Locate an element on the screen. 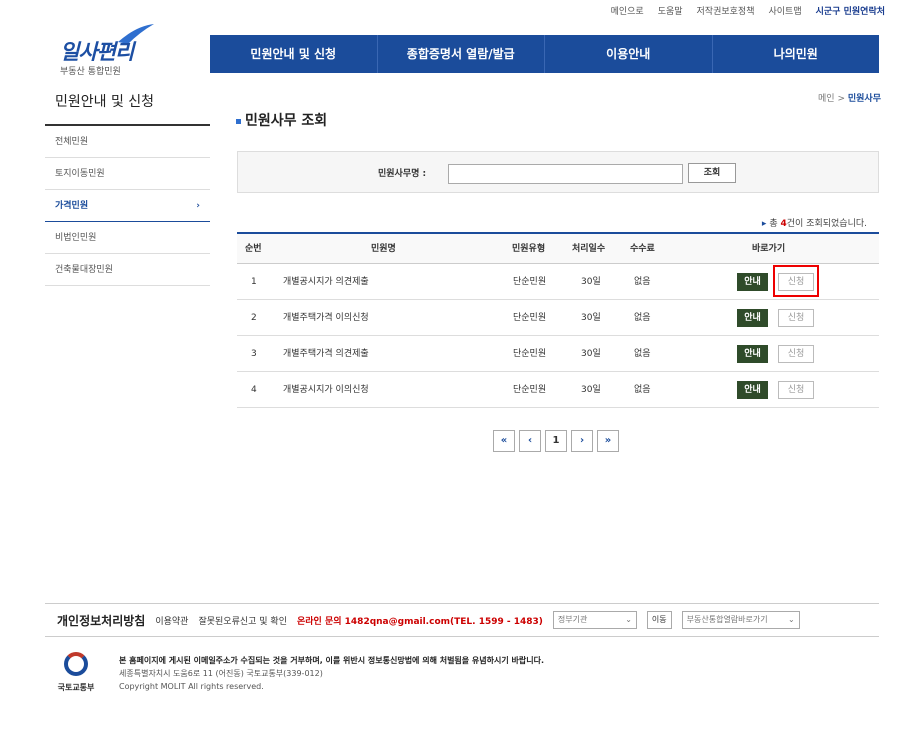  util-link-help: 도움말 is located at coordinates (670, 10).